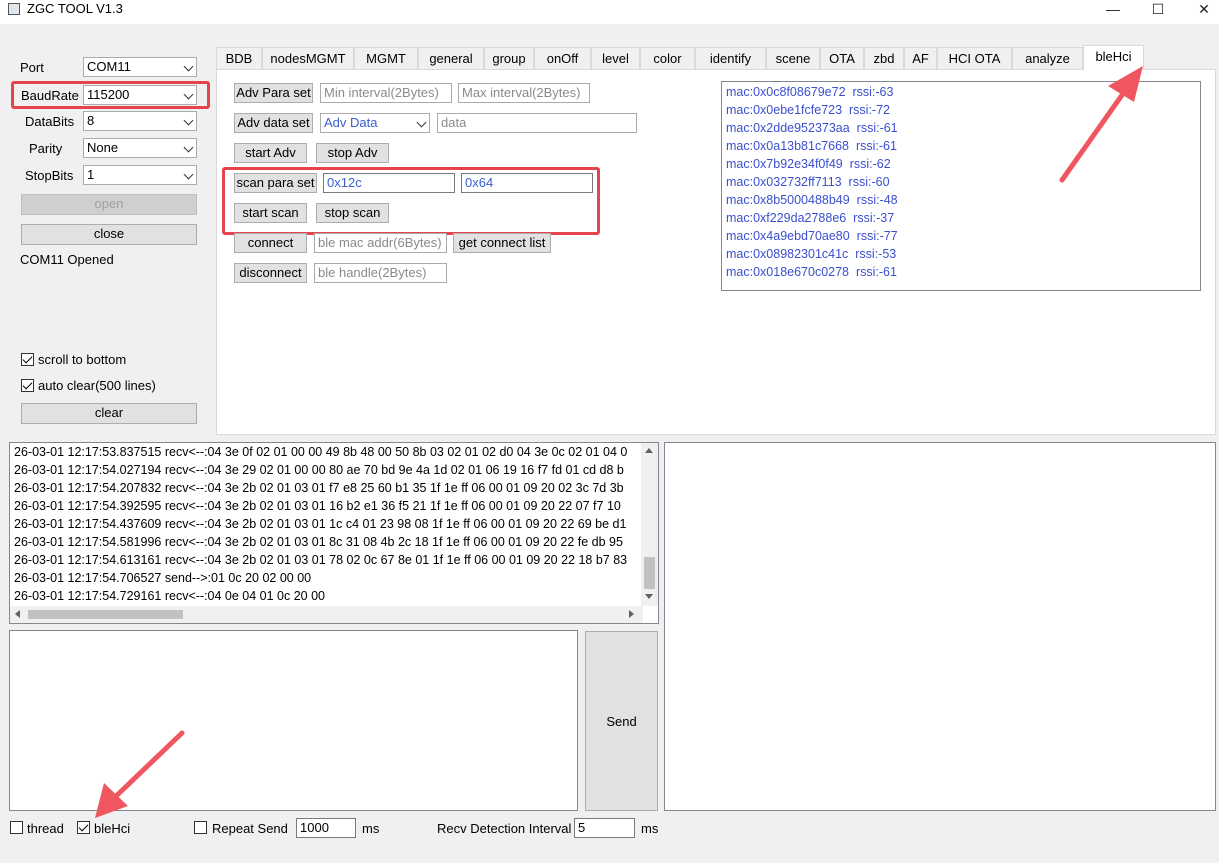  Describe the element at coordinates (140, 774) in the screenshot. I see `arrow-to-blehci-checkbox` at that location.